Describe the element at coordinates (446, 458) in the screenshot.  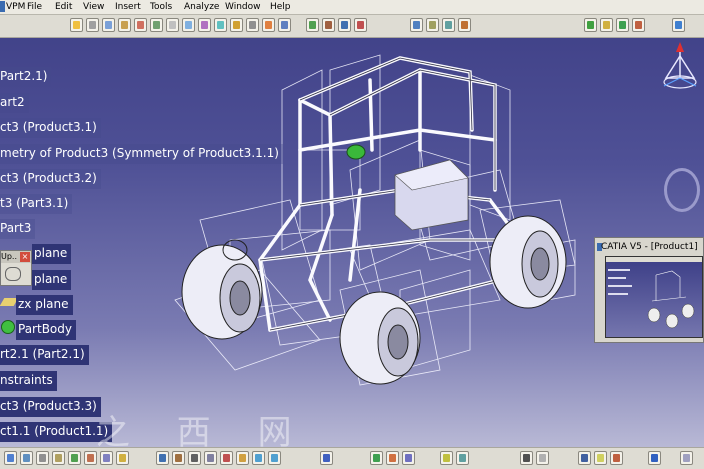
I see `point-icon` at that location.